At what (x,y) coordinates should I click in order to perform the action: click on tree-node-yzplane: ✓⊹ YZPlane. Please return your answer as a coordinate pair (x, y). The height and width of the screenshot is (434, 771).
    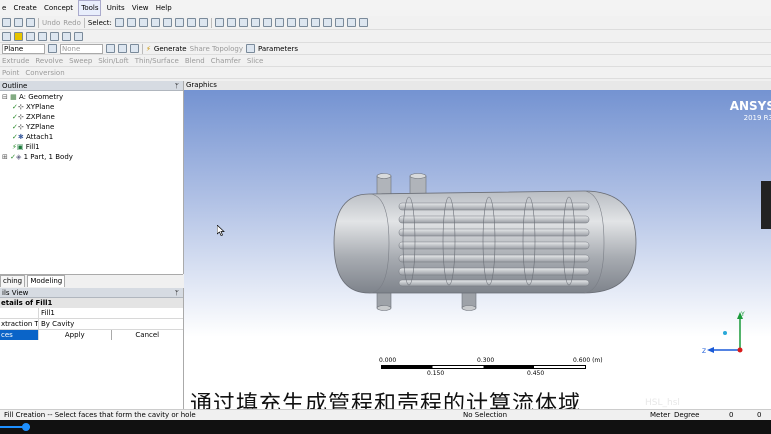
    Looking at the image, I should click on (33, 127).